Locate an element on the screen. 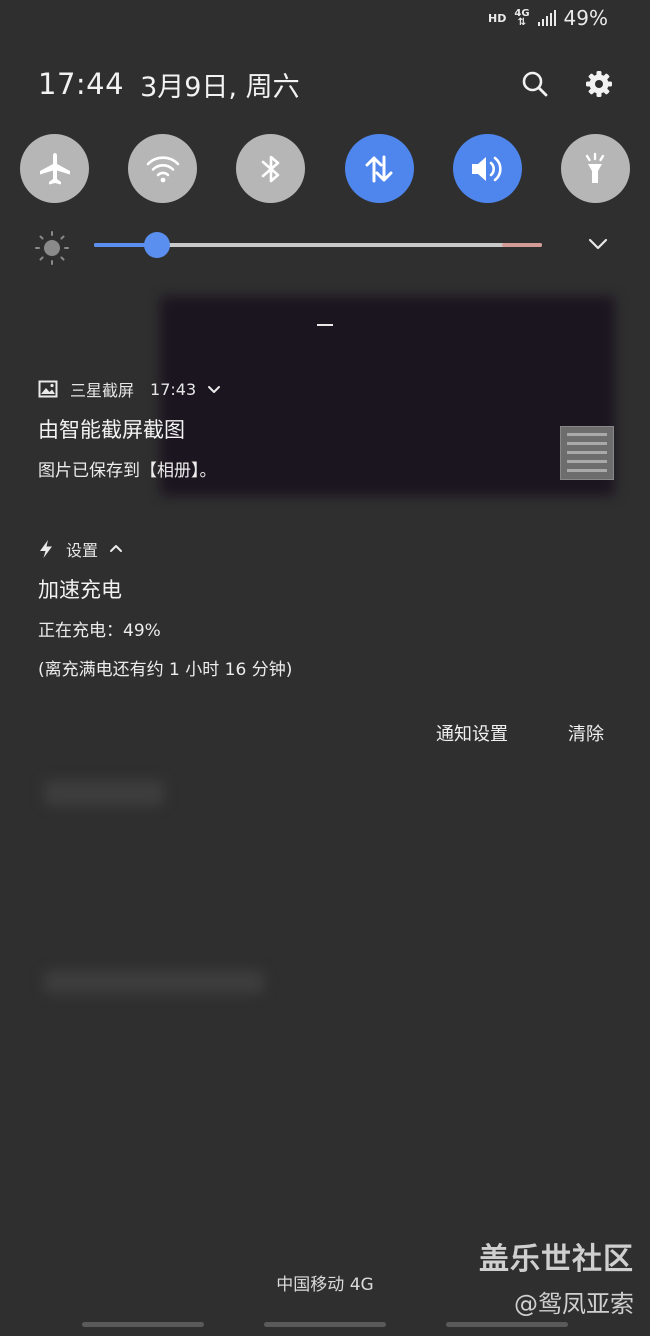 The width and height of the screenshot is (650, 1336). carrier-label: 中国移动 4G is located at coordinates (325, 1285).